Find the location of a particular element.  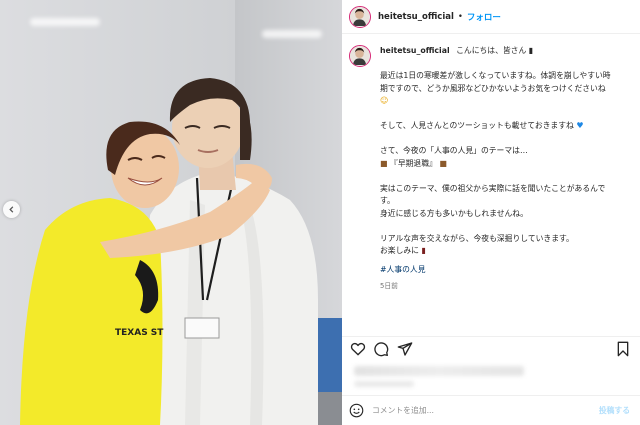

id-badge is located at coordinates (202, 328).